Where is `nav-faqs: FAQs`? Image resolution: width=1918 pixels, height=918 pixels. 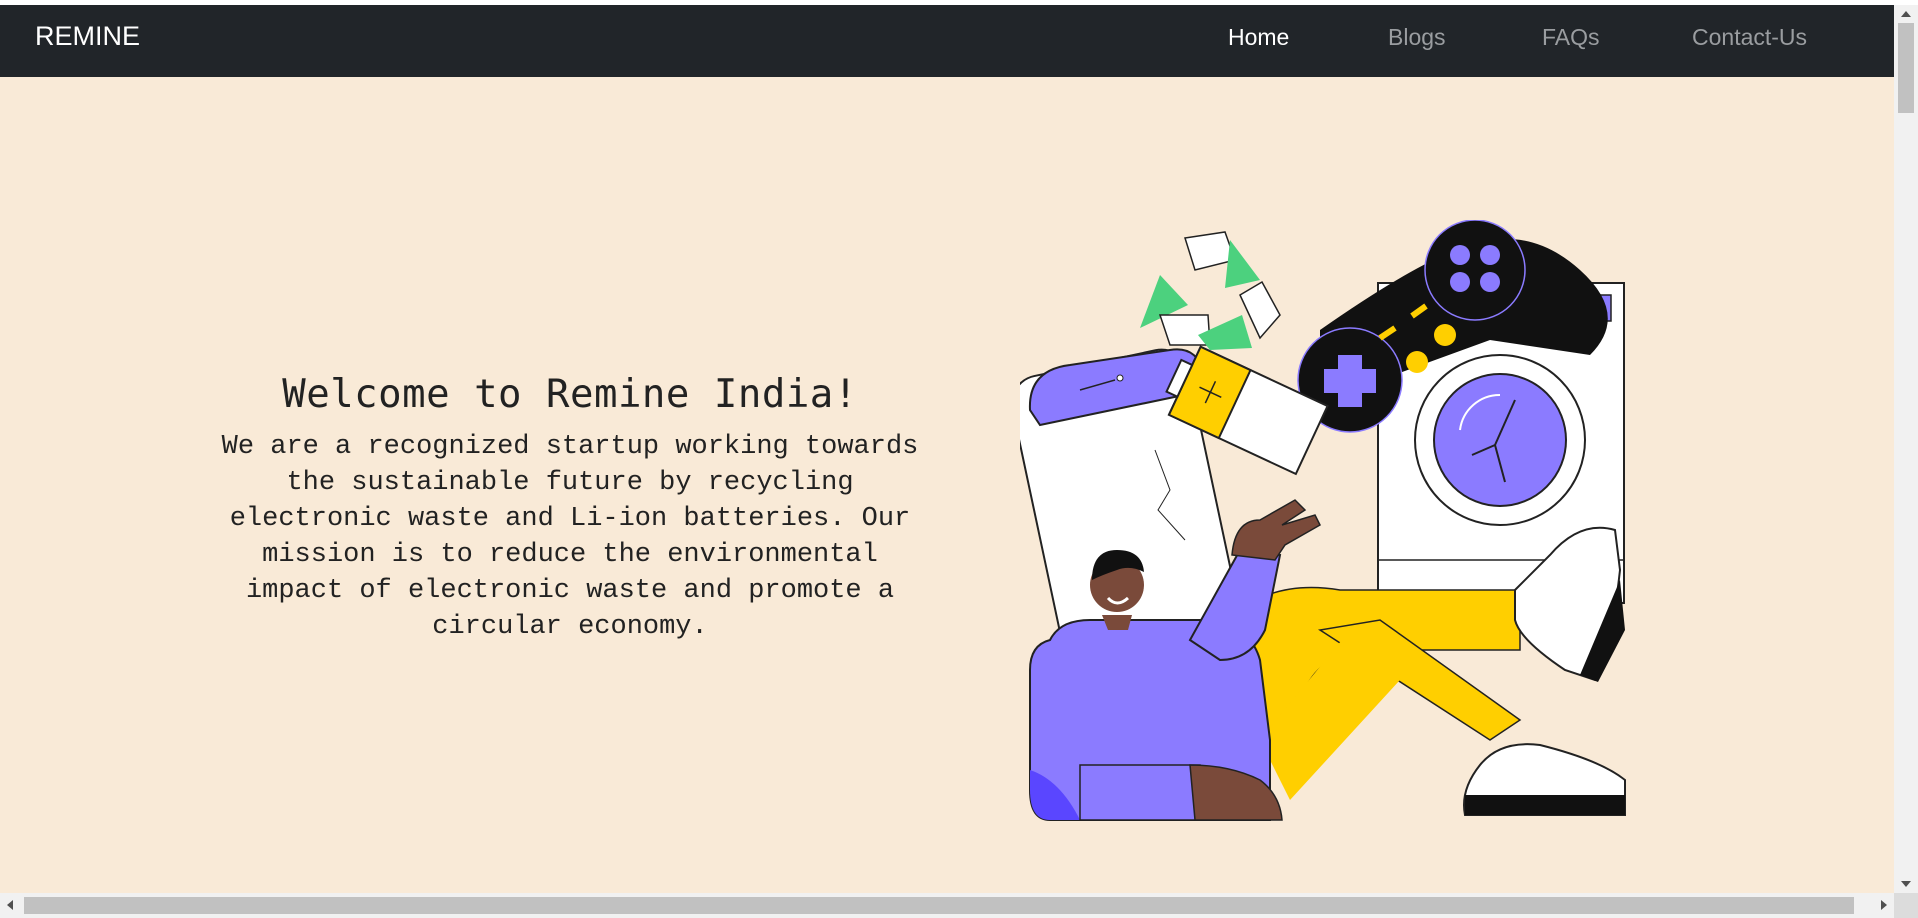
nav-faqs: FAQs is located at coordinates (1571, 37).